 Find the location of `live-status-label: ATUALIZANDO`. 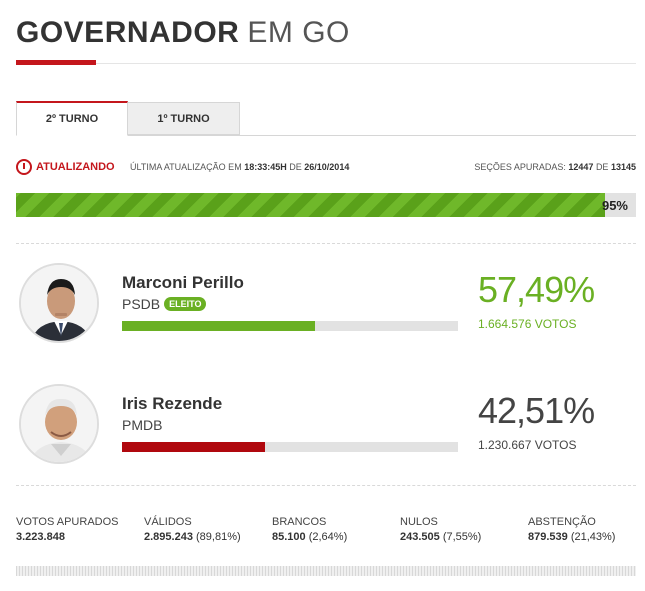

live-status-label: ATUALIZANDO is located at coordinates (75, 167).